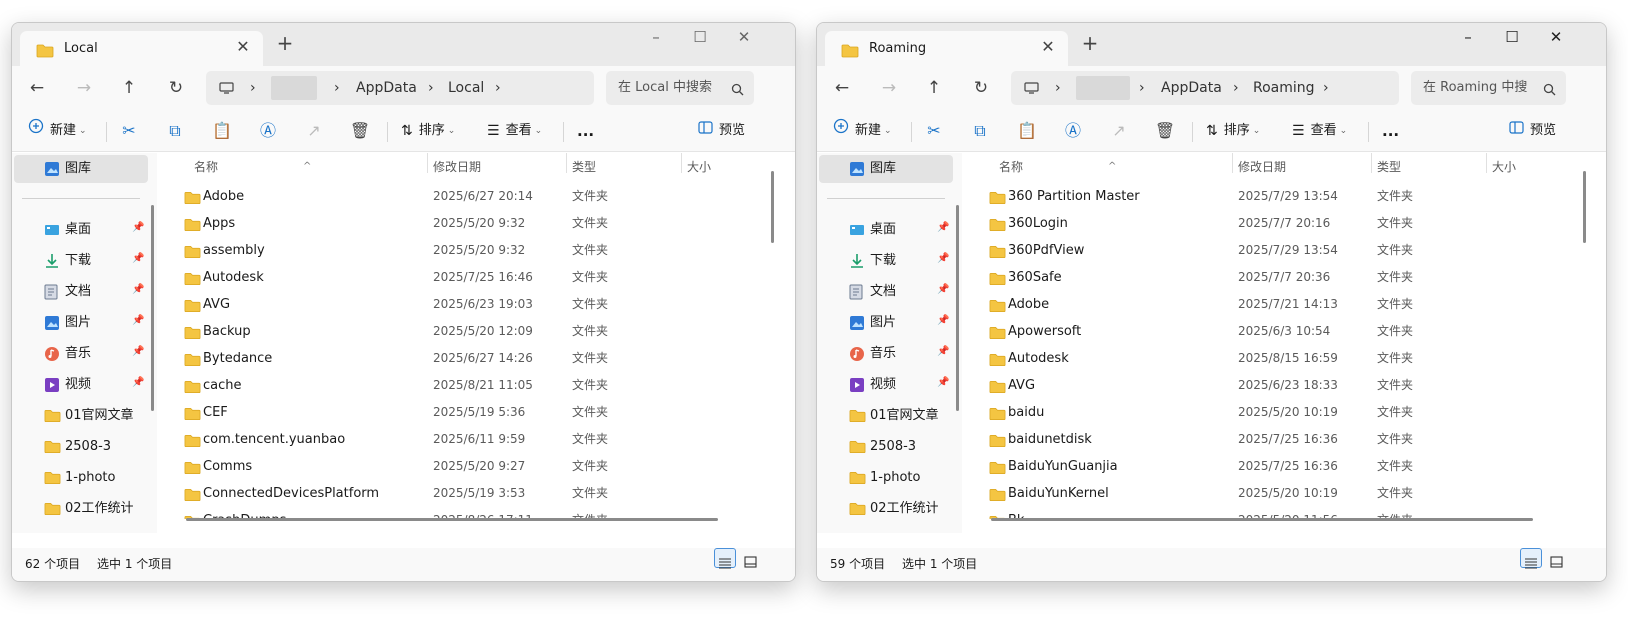  I want to click on details-view-icon, so click(725, 558).